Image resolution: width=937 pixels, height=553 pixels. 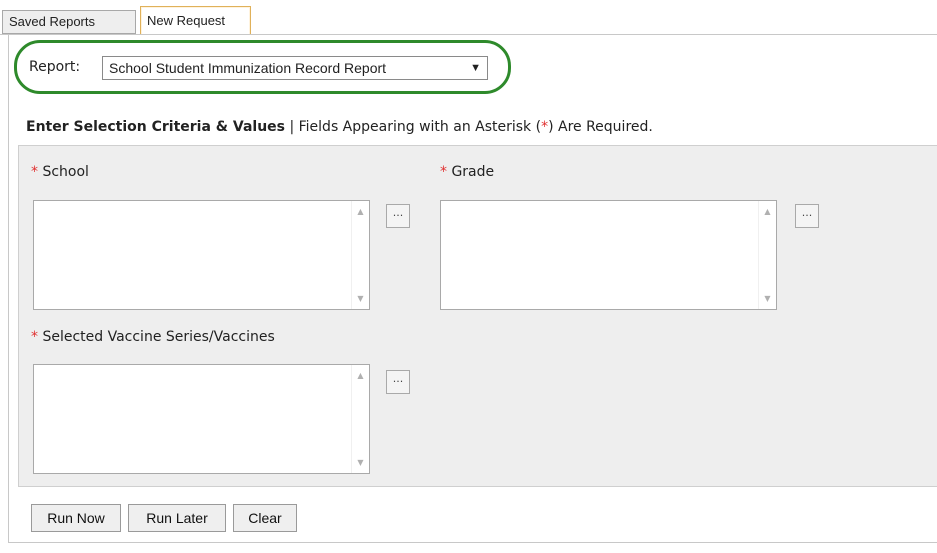 I want to click on school-scrollbar: ▲ ▼, so click(x=360, y=255).